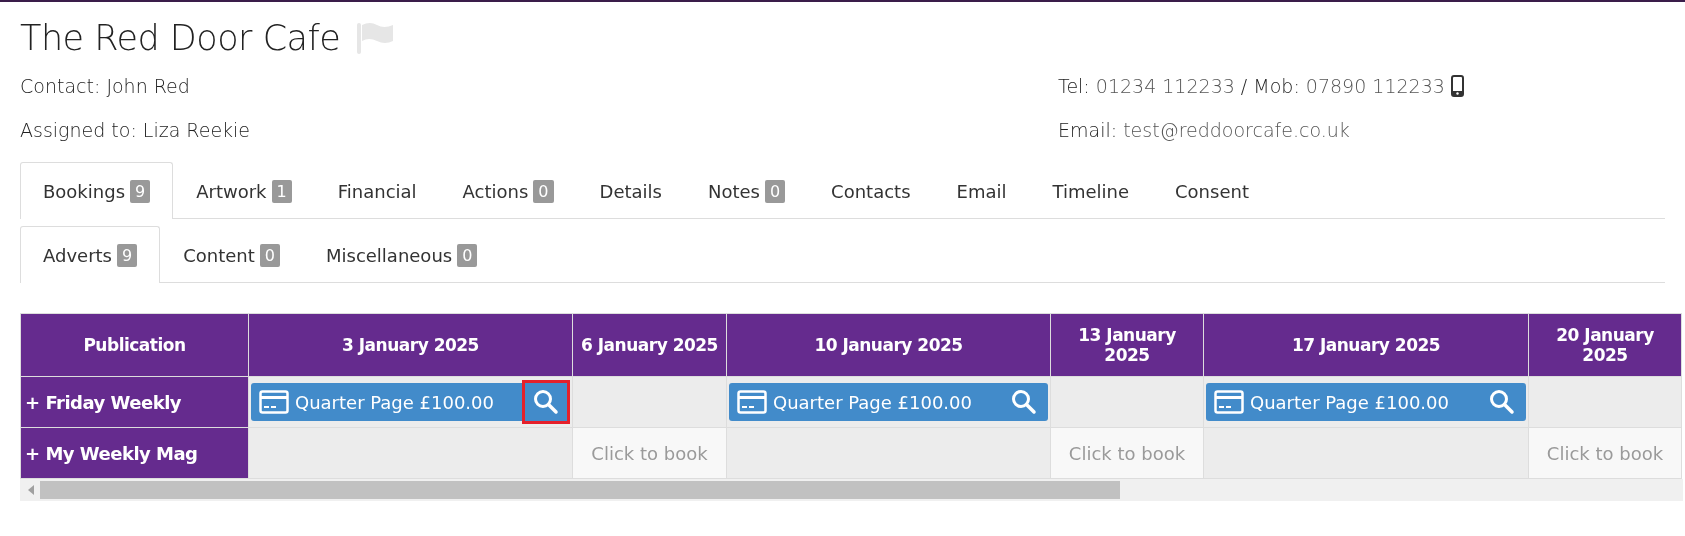 This screenshot has height=536, width=1685. I want to click on tab: Miscellaneous 0, so click(401, 254).